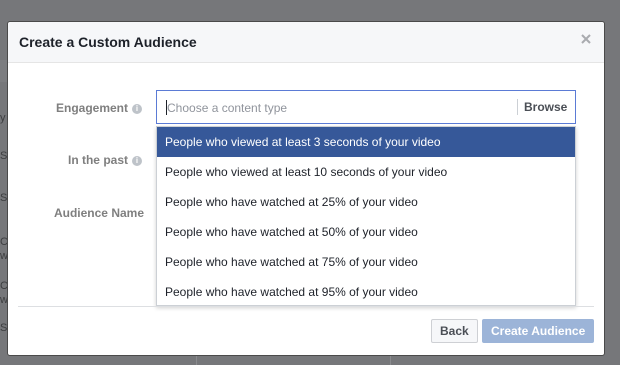  Describe the element at coordinates (306, 42) in the screenshot. I see `dialog-header: Create a Custom Audience` at that location.